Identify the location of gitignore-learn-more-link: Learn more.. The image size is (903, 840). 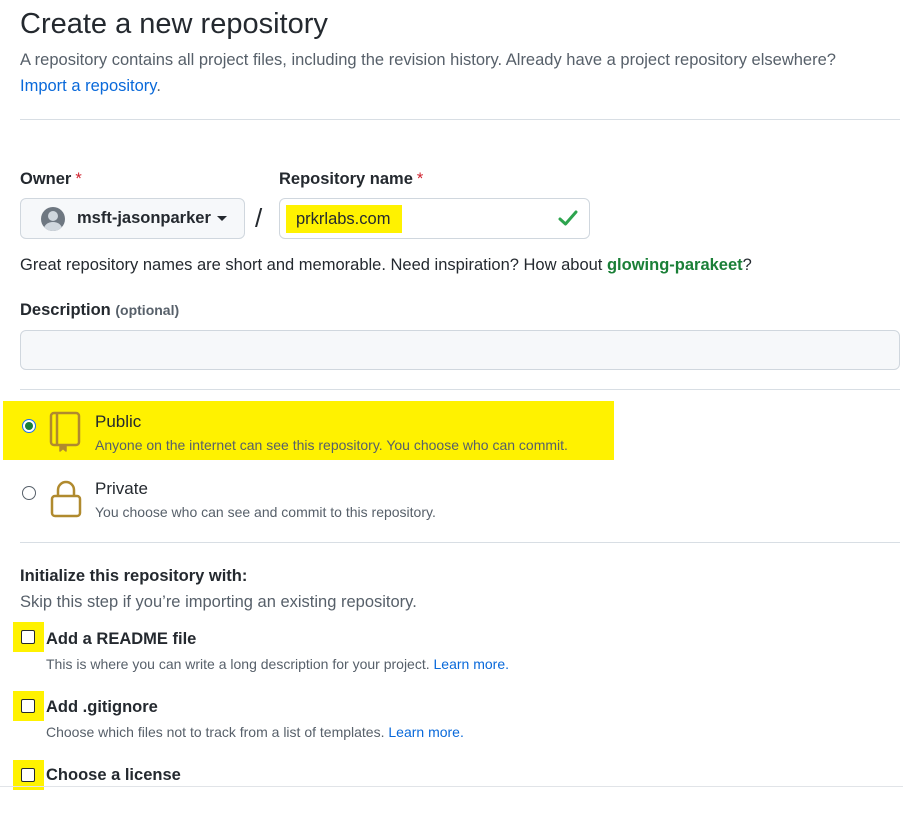
(425, 732).